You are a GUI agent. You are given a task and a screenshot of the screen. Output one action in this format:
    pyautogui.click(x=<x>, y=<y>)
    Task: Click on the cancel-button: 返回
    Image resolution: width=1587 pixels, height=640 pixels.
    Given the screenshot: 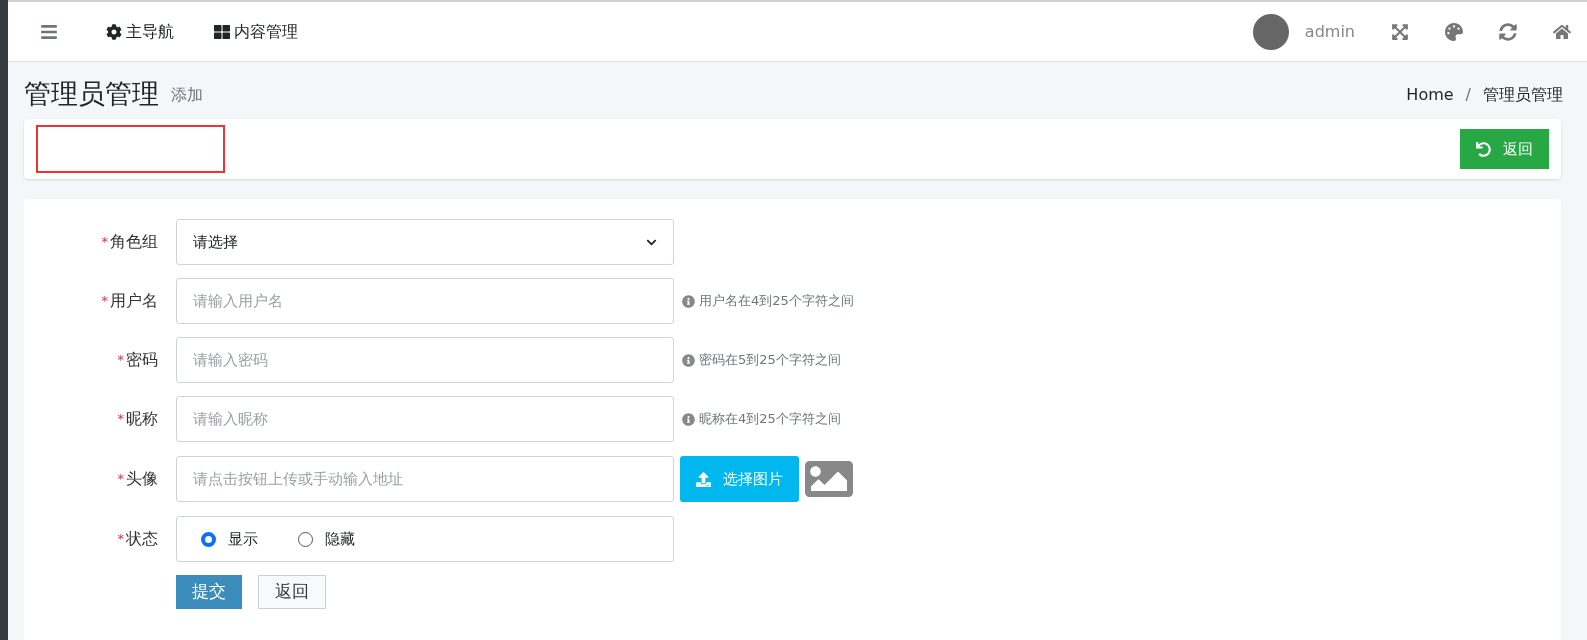 What is the action you would take?
    pyautogui.click(x=292, y=592)
    